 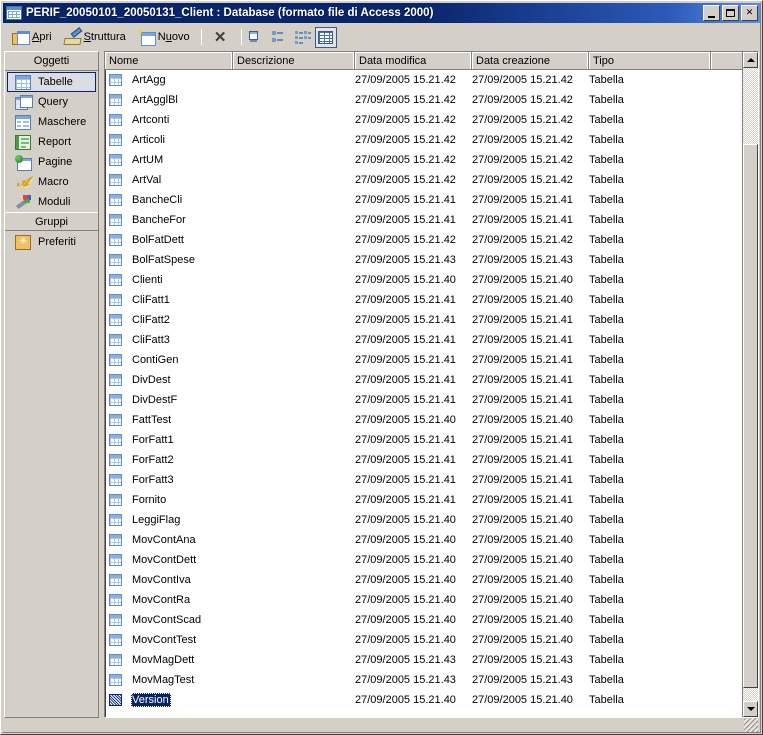 I want to click on sidebar-item-label: Moduli, so click(x=54, y=202).